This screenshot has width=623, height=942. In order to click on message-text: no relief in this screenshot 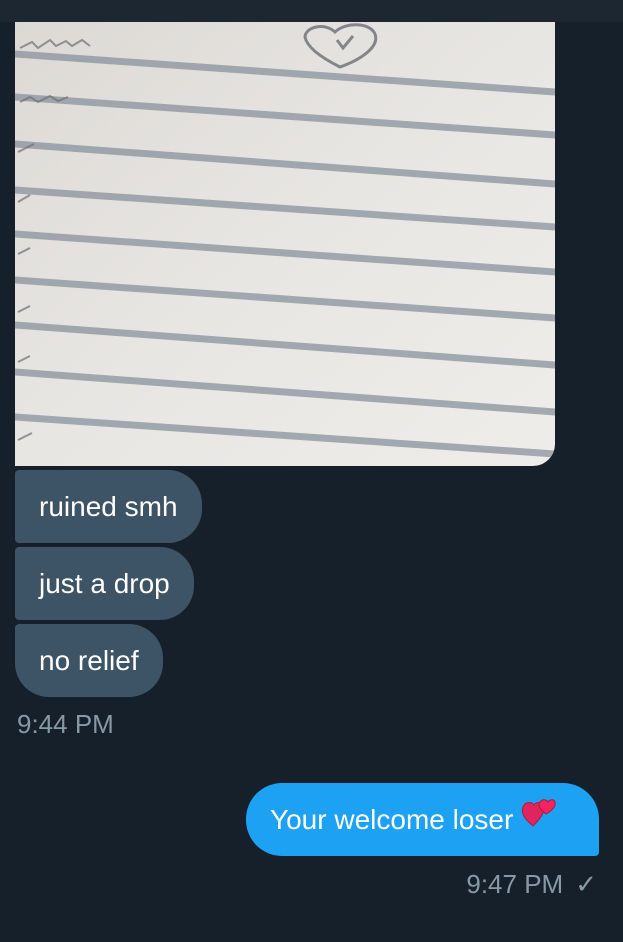, I will do `click(89, 660)`.